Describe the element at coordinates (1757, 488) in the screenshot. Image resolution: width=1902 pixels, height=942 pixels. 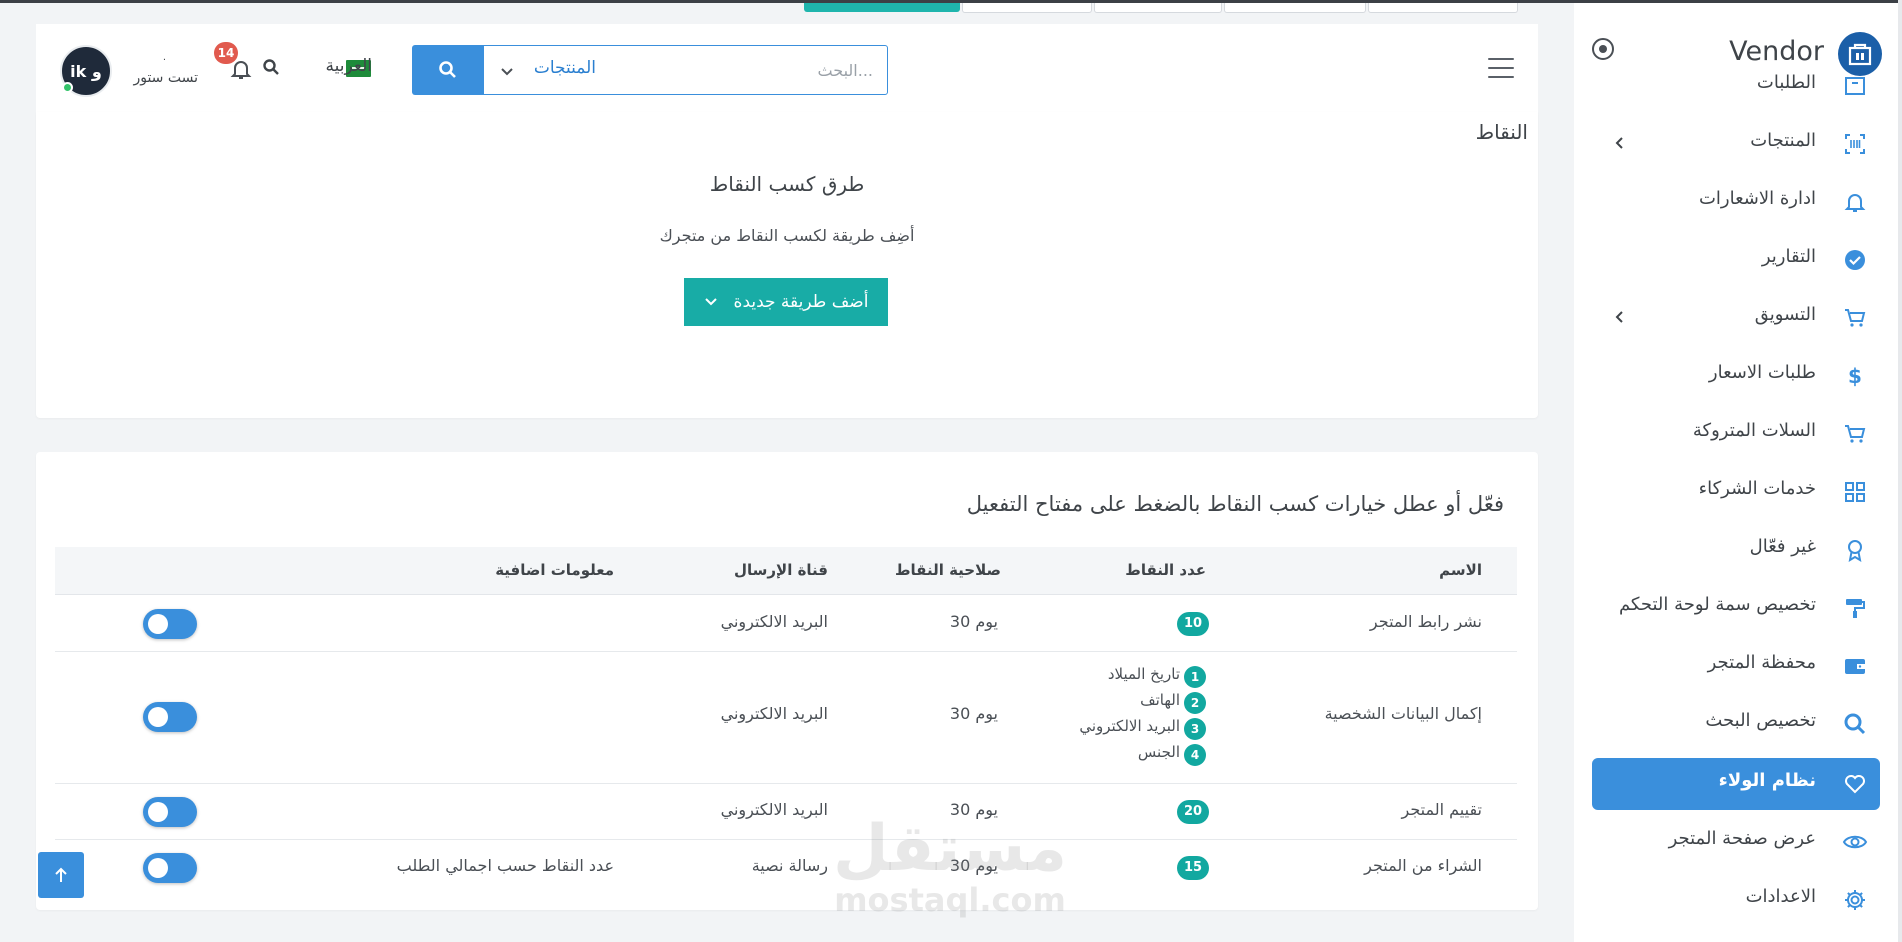
I see `sidebar-item-label: خدمات الشركاء` at that location.